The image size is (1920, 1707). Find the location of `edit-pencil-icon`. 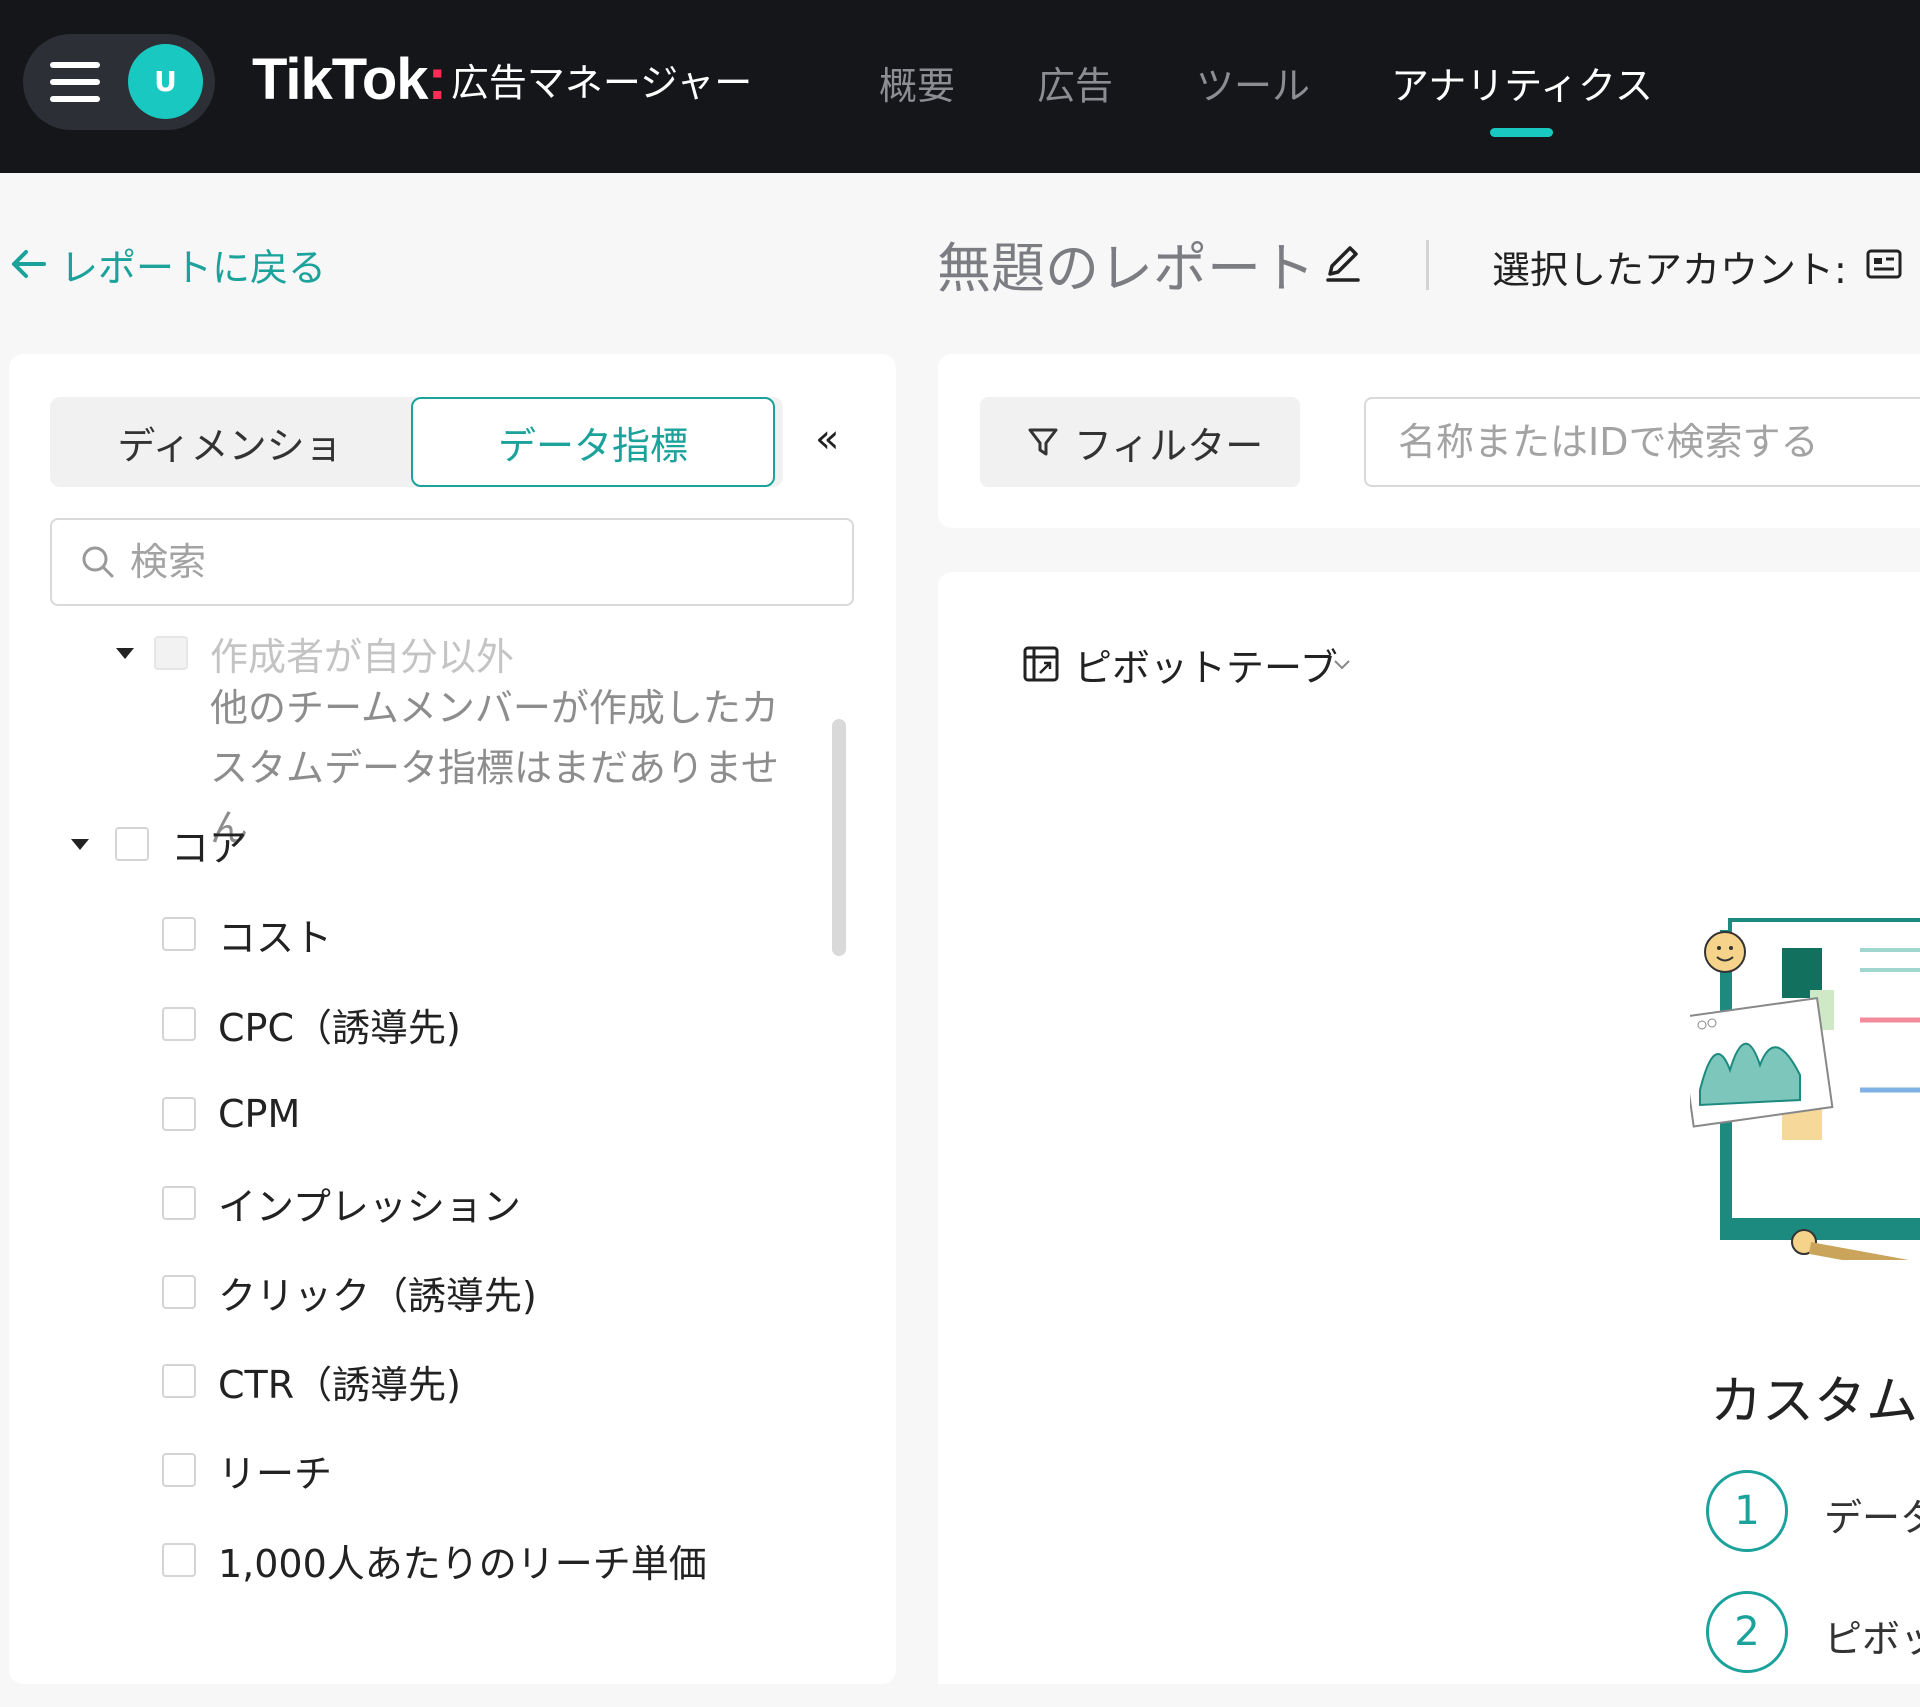

edit-pencil-icon is located at coordinates (1343, 263).